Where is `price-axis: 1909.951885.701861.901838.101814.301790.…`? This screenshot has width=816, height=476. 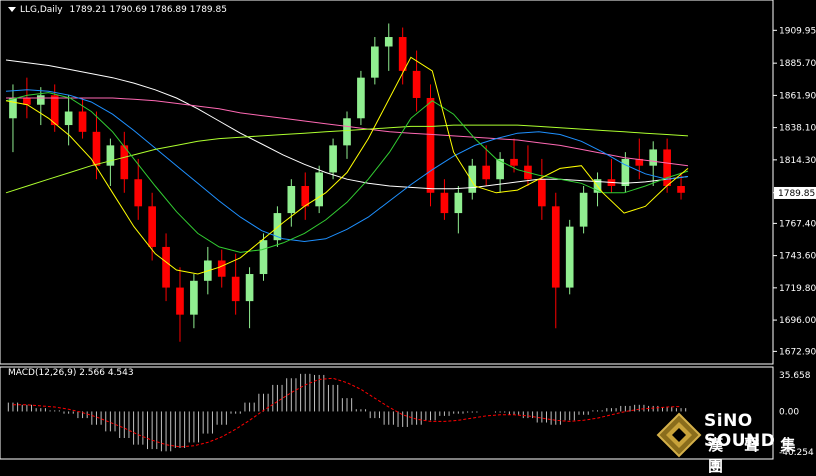
price-axis: 1909.951885.701861.901838.101814.301790.… is located at coordinates (794, 191).